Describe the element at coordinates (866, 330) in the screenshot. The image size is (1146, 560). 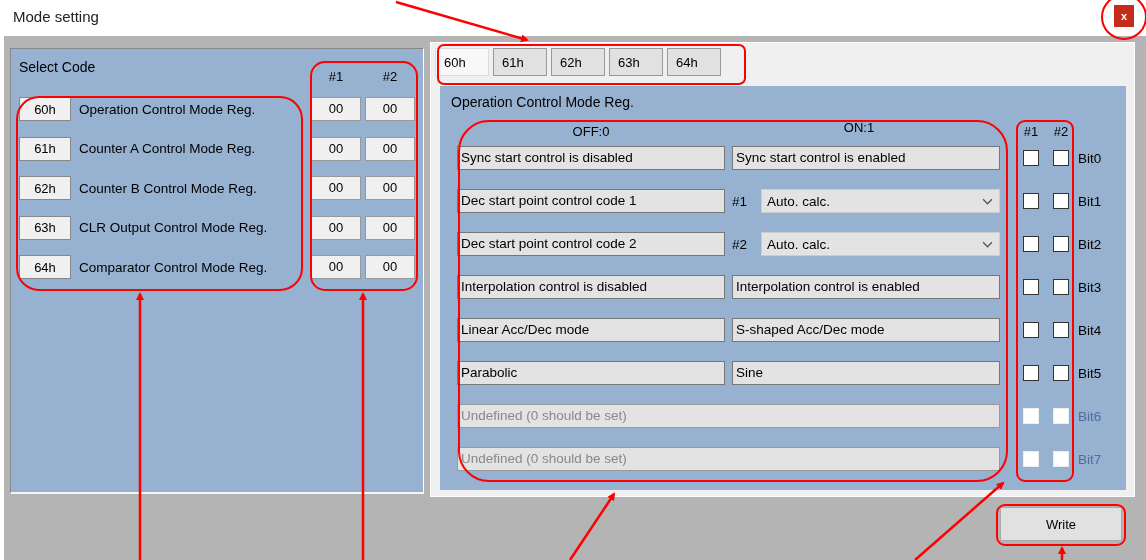
I see `on-description-field: S-shaped Acc/Dec mode` at that location.